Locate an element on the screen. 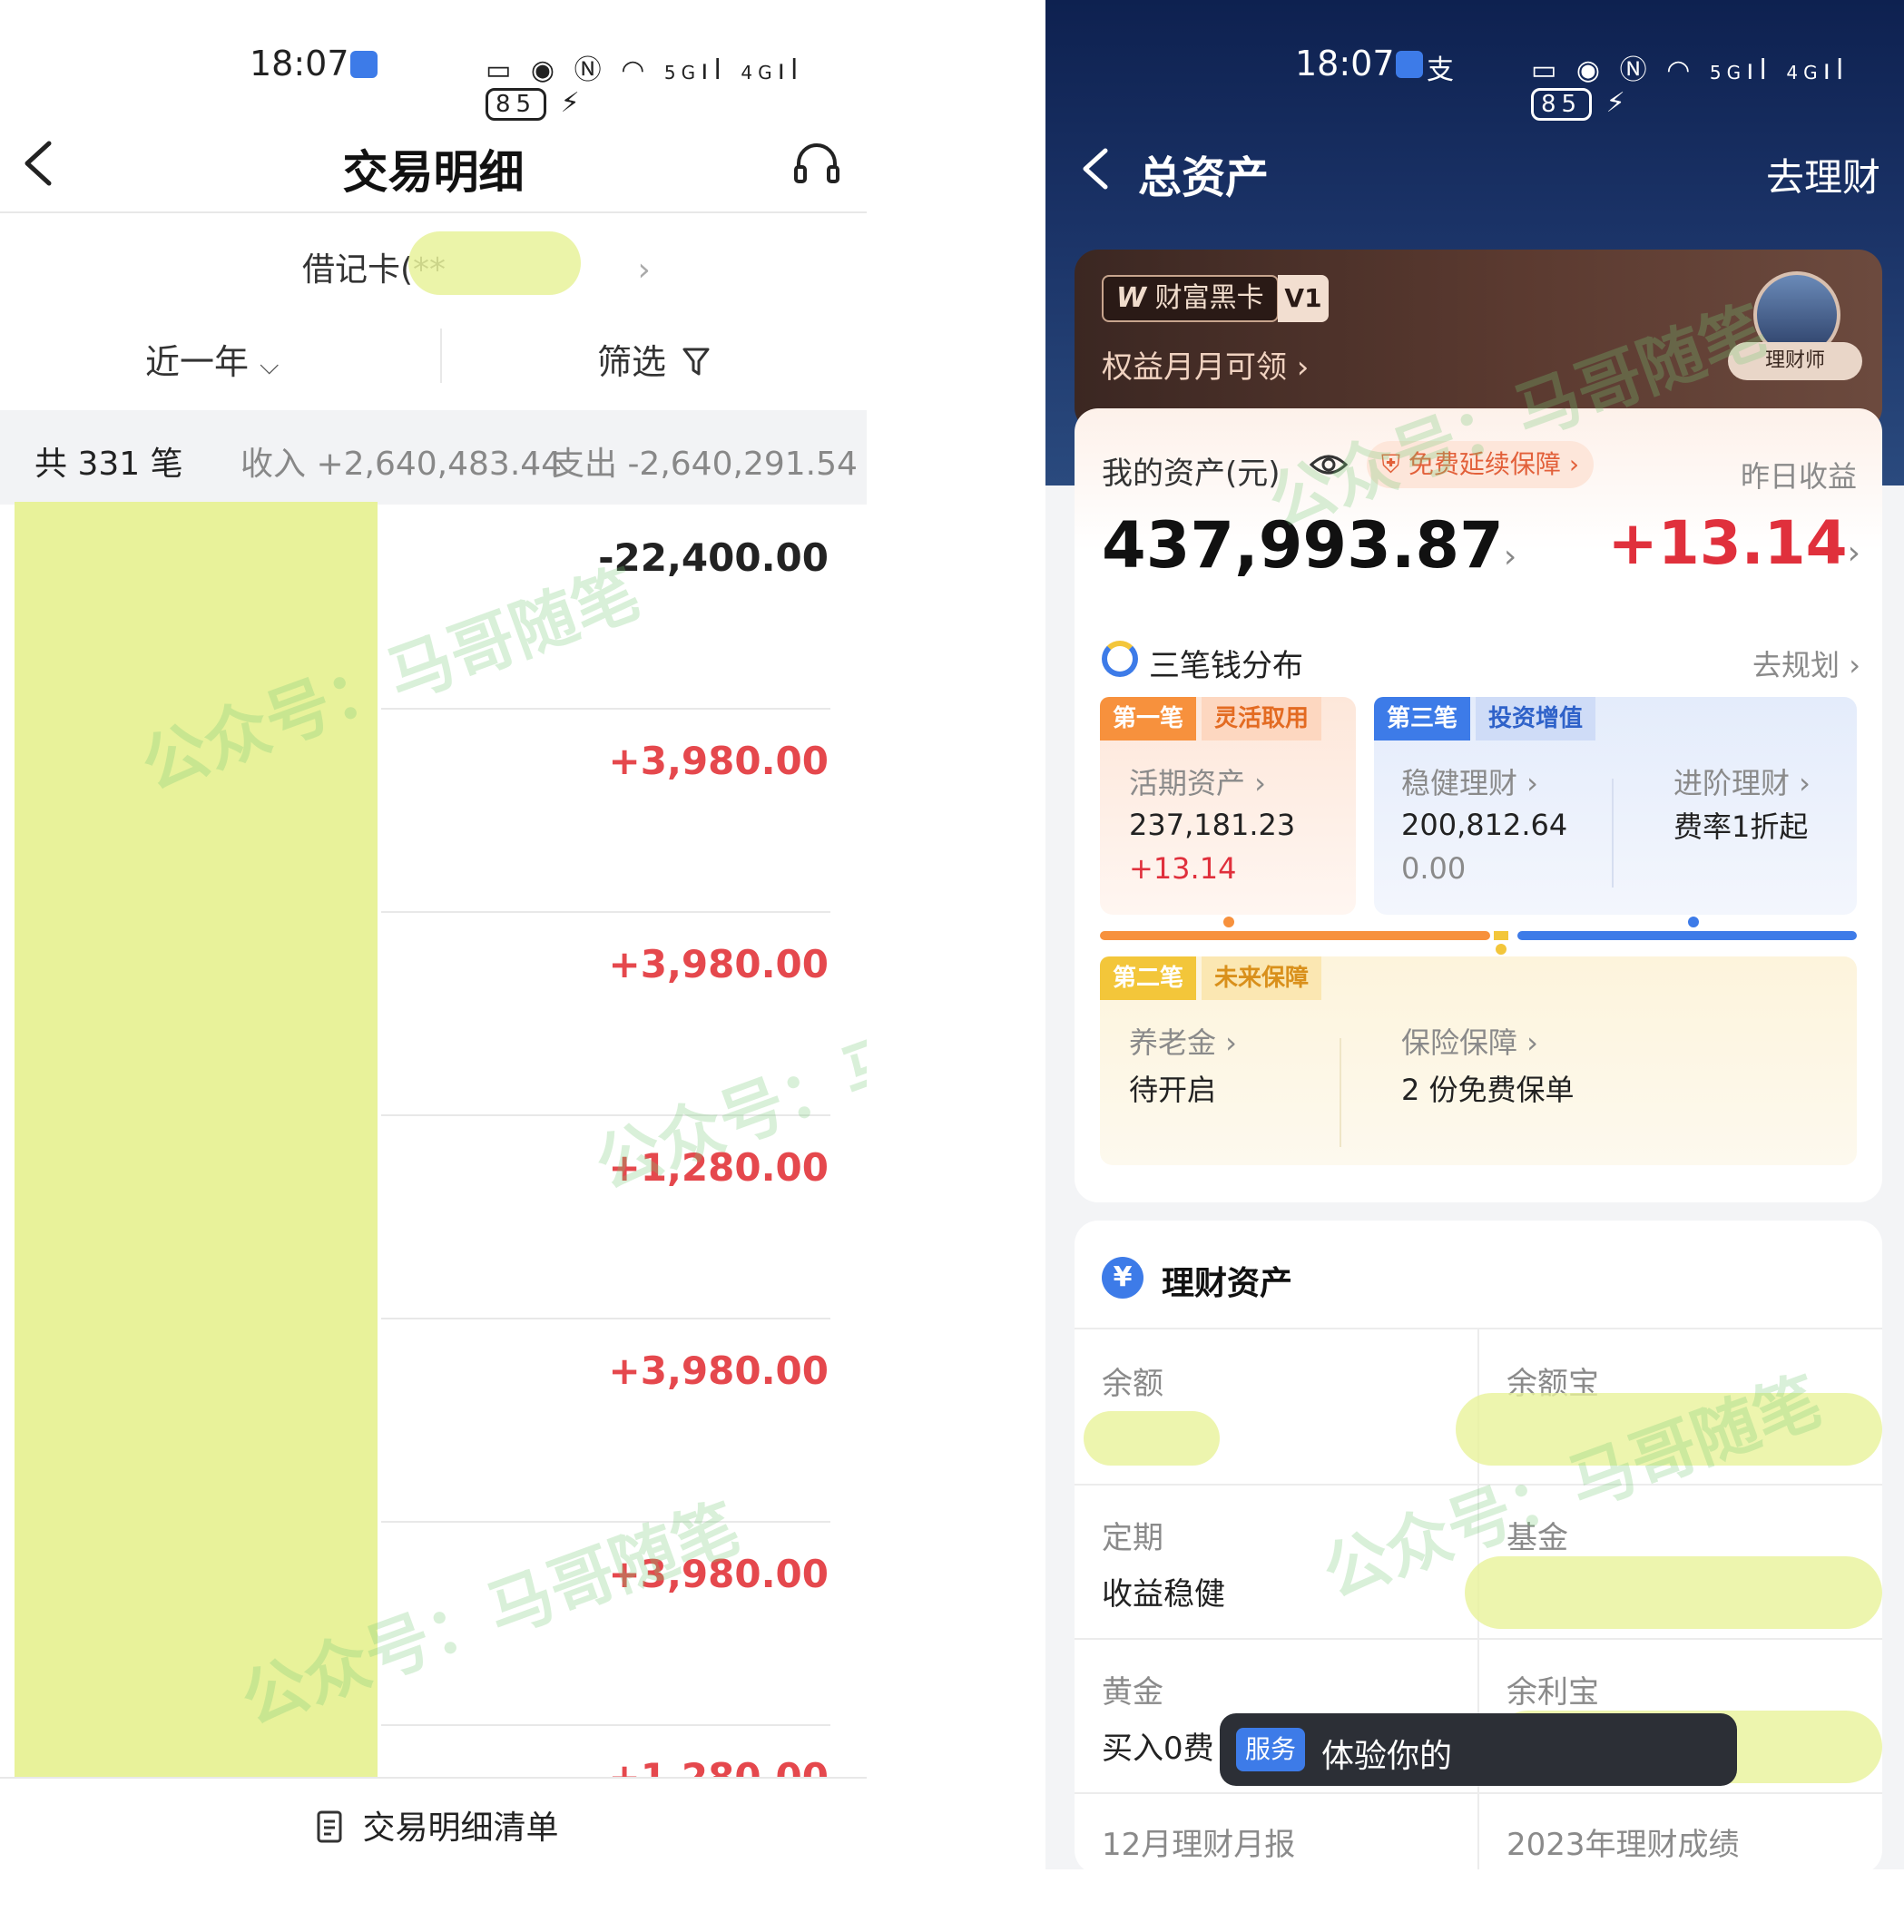  transaction-amount: -22,400.00 is located at coordinates (713, 558).